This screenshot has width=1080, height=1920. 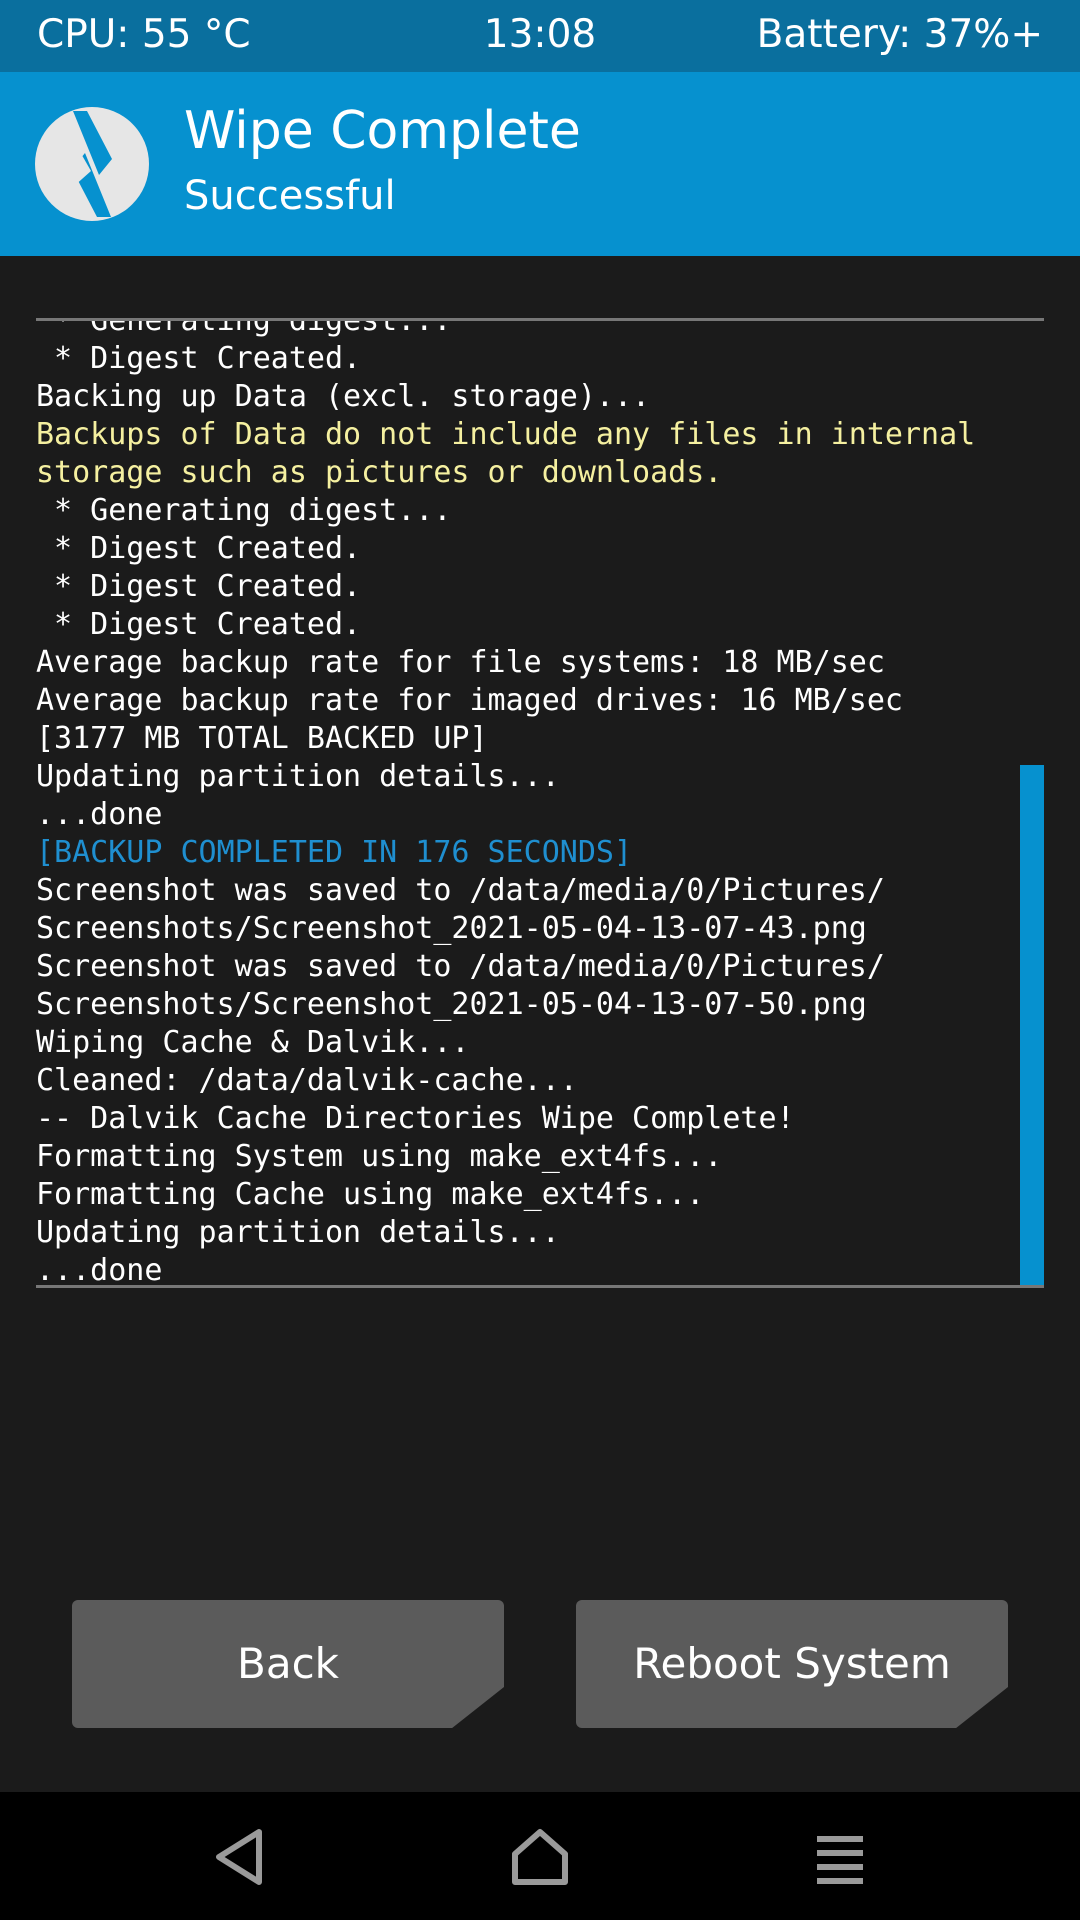 I want to click on header: Wipe Complete Successful, so click(x=540, y=164).